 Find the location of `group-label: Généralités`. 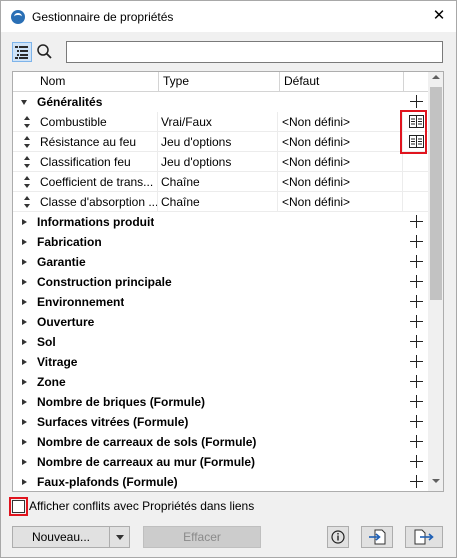

group-label: Généralités is located at coordinates (70, 102).